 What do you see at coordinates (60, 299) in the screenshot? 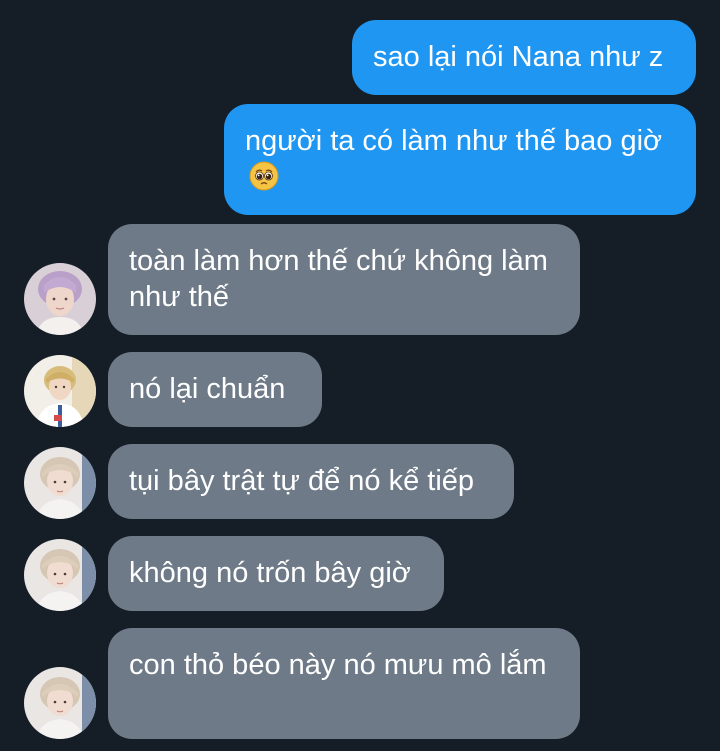
I see `avatar-lavender-hair` at bounding box center [60, 299].